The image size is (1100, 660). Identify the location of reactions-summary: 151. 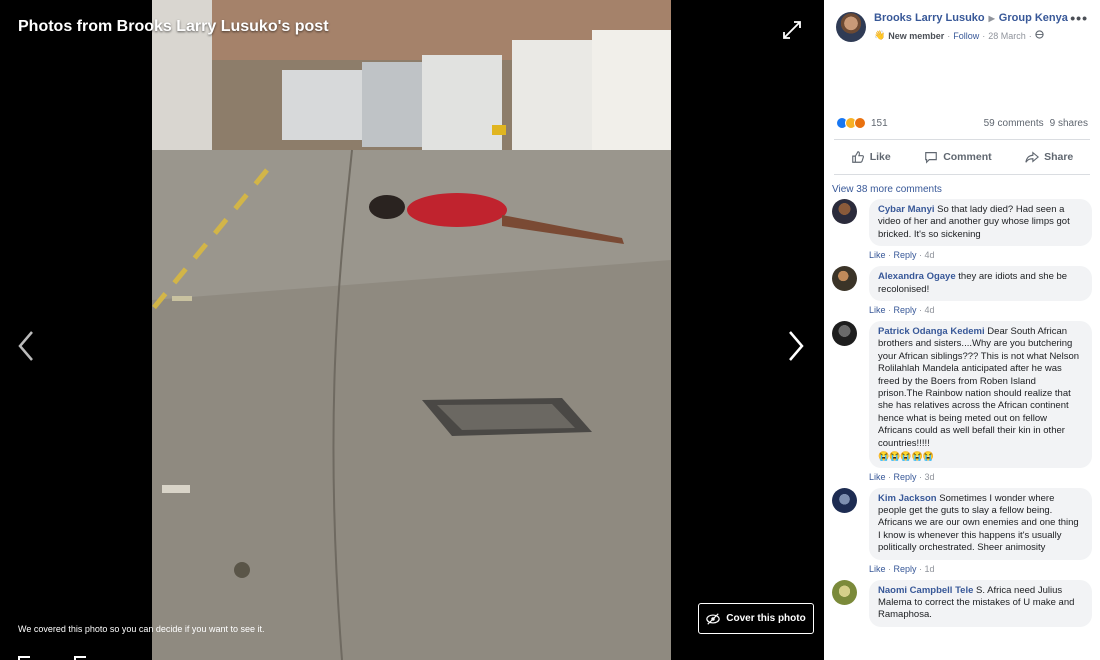
(862, 123).